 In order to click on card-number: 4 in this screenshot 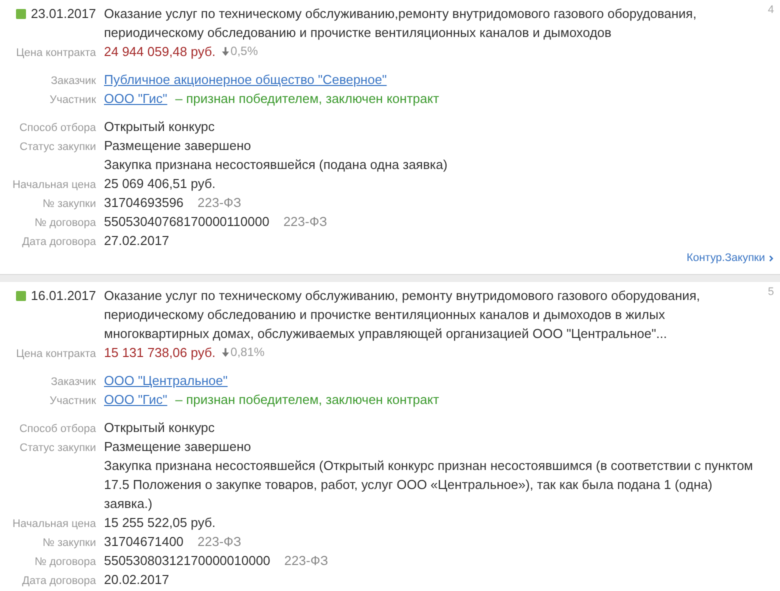, I will do `click(771, 10)`.